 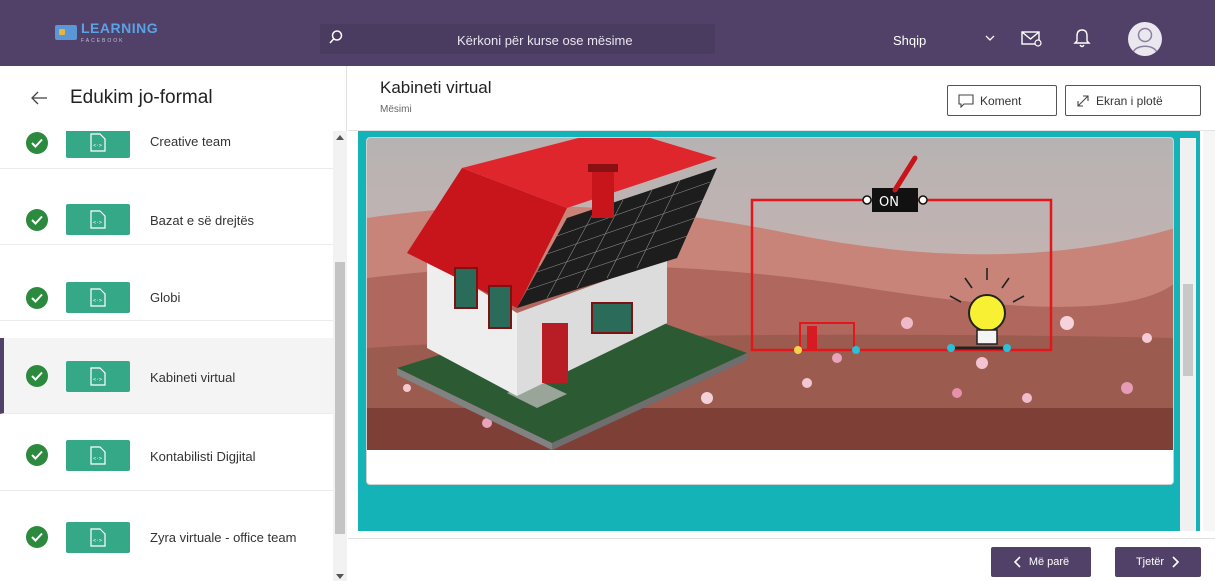 What do you see at coordinates (203, 456) in the screenshot?
I see `list-item-label: Kontabilisti Digjital` at bounding box center [203, 456].